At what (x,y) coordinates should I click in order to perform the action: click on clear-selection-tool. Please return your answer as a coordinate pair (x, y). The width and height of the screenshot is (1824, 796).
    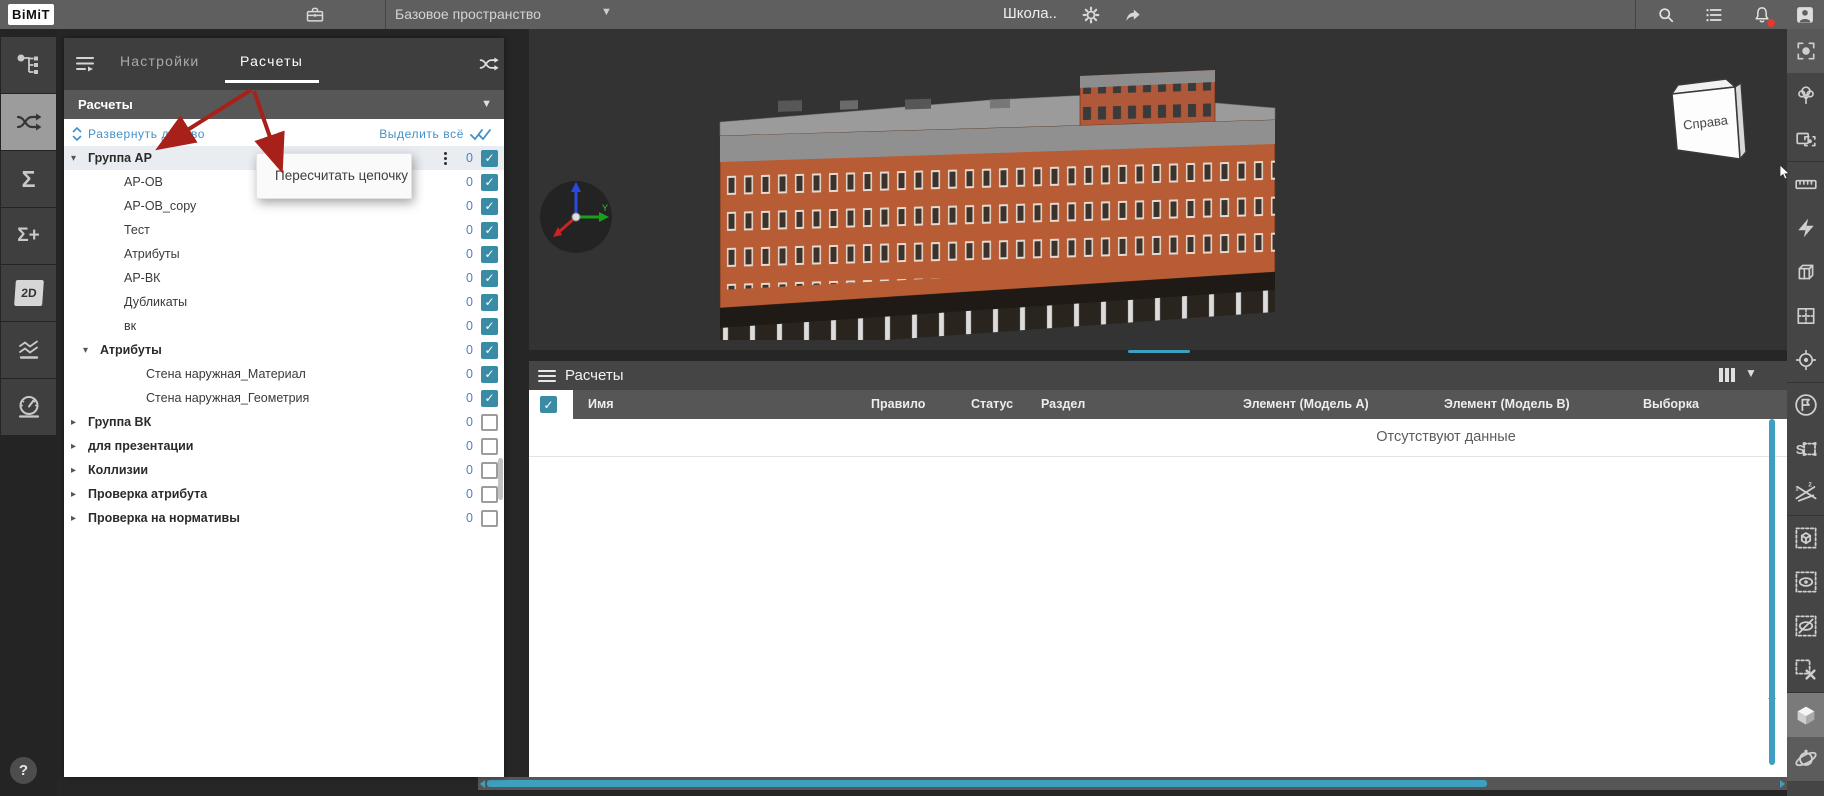
    Looking at the image, I should click on (1805, 670).